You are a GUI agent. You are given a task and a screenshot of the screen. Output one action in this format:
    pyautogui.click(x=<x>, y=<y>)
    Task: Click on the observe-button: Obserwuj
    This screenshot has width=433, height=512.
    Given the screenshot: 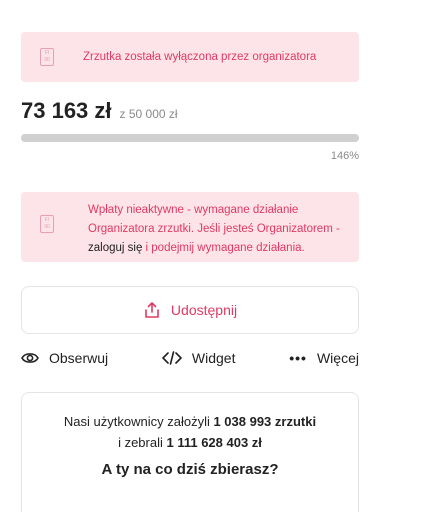 What is the action you would take?
    pyautogui.click(x=64, y=358)
    